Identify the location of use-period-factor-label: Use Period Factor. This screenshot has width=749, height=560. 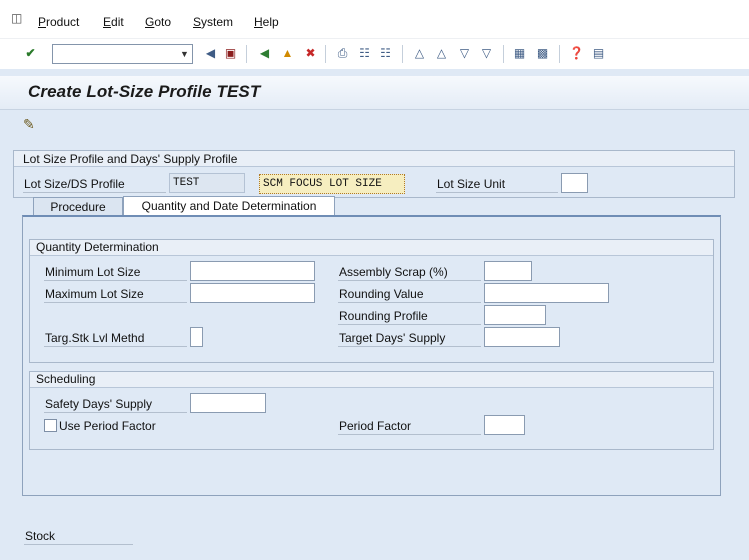
(107, 426).